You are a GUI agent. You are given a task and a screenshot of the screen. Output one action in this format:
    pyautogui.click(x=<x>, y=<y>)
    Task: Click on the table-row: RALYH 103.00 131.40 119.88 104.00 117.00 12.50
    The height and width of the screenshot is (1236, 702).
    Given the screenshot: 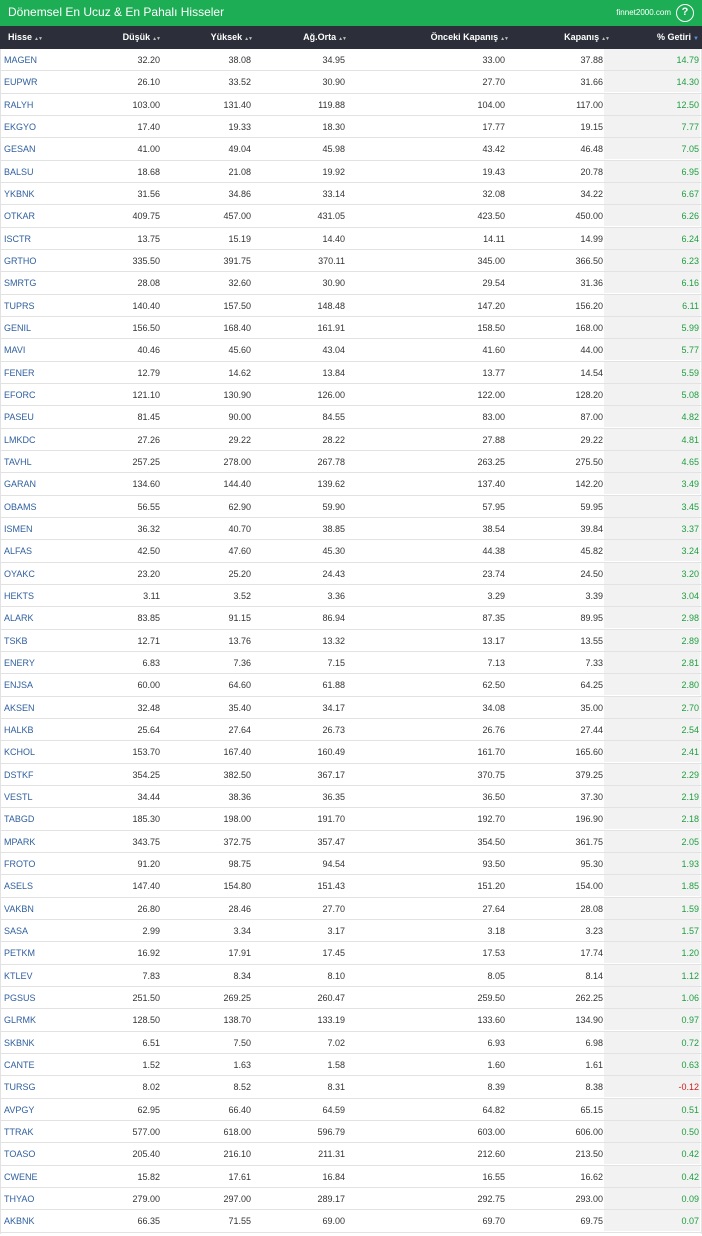 What is the action you would take?
    pyautogui.click(x=351, y=104)
    